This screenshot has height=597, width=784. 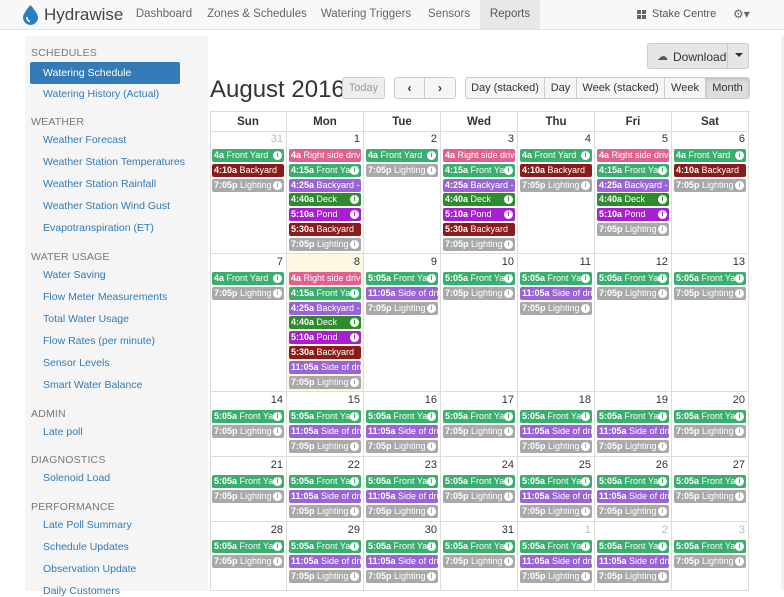 What do you see at coordinates (710, 556) in the screenshot?
I see `day-cell: 3 5:05a Front Yard i 7:05p Lighting i` at bounding box center [710, 556].